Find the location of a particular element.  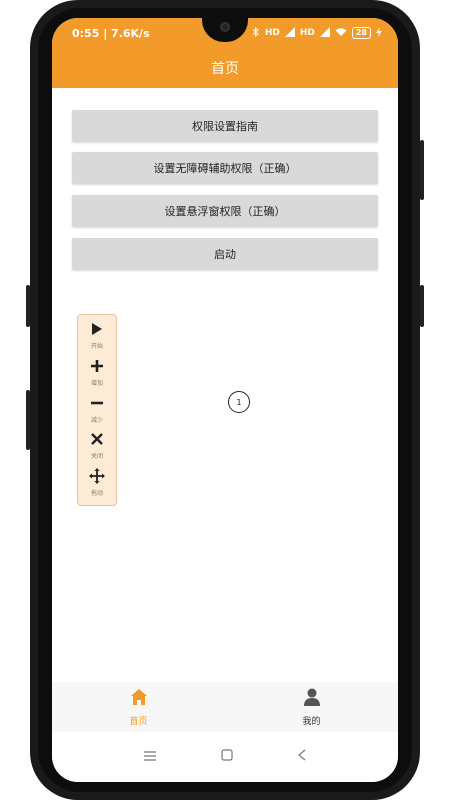

home-square-icon is located at coordinates (227, 757).